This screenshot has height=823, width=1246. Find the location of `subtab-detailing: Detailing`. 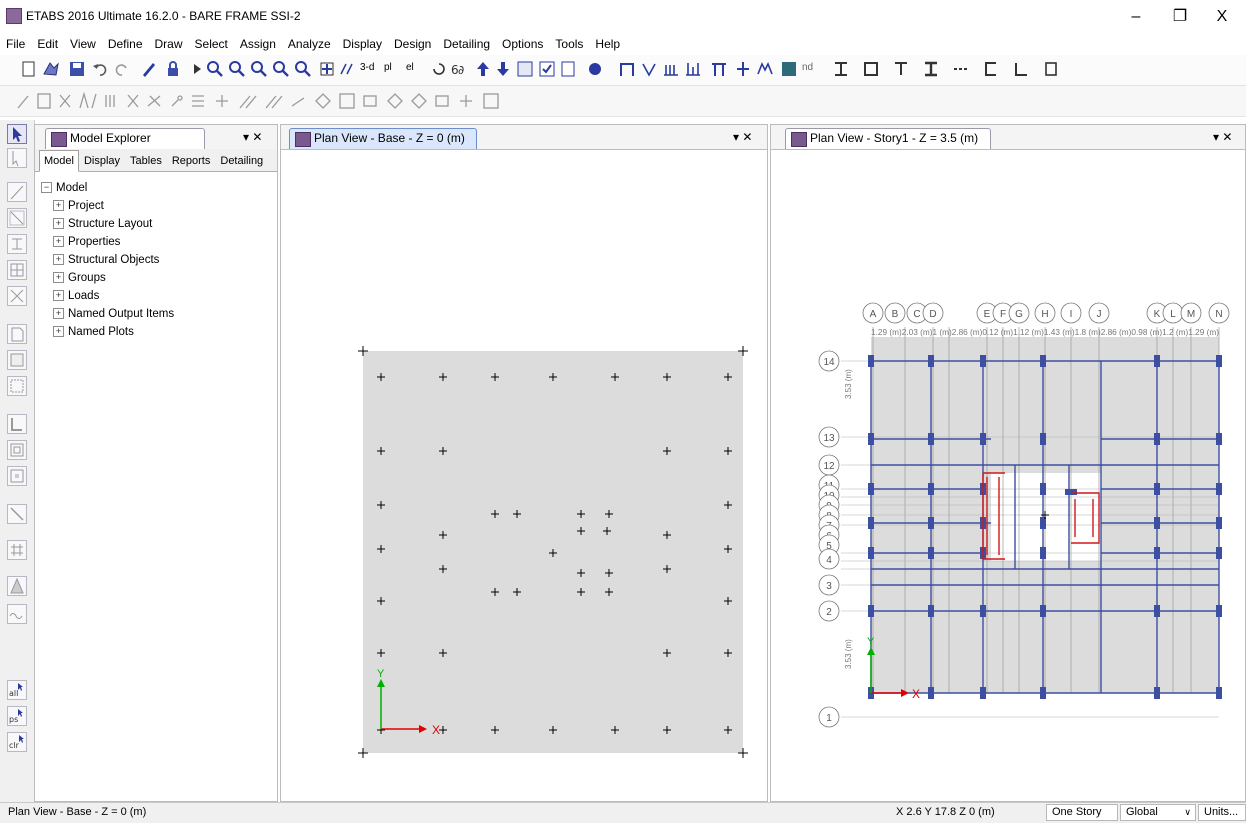

subtab-detailing: Detailing is located at coordinates (241, 161).